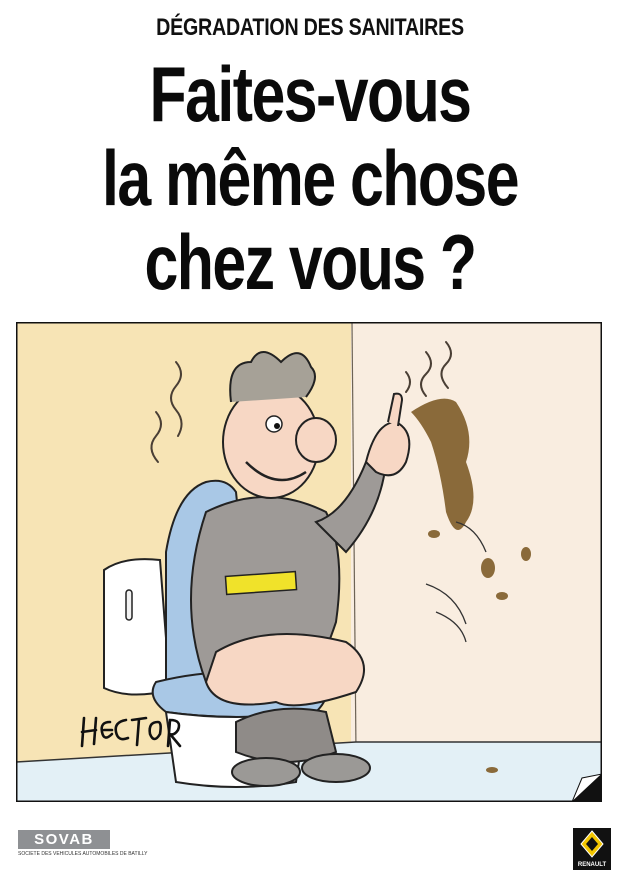 Image resolution: width=620 pixels, height=877 pixels. Describe the element at coordinates (266, 772) in the screenshot. I see `shoe-left` at that location.